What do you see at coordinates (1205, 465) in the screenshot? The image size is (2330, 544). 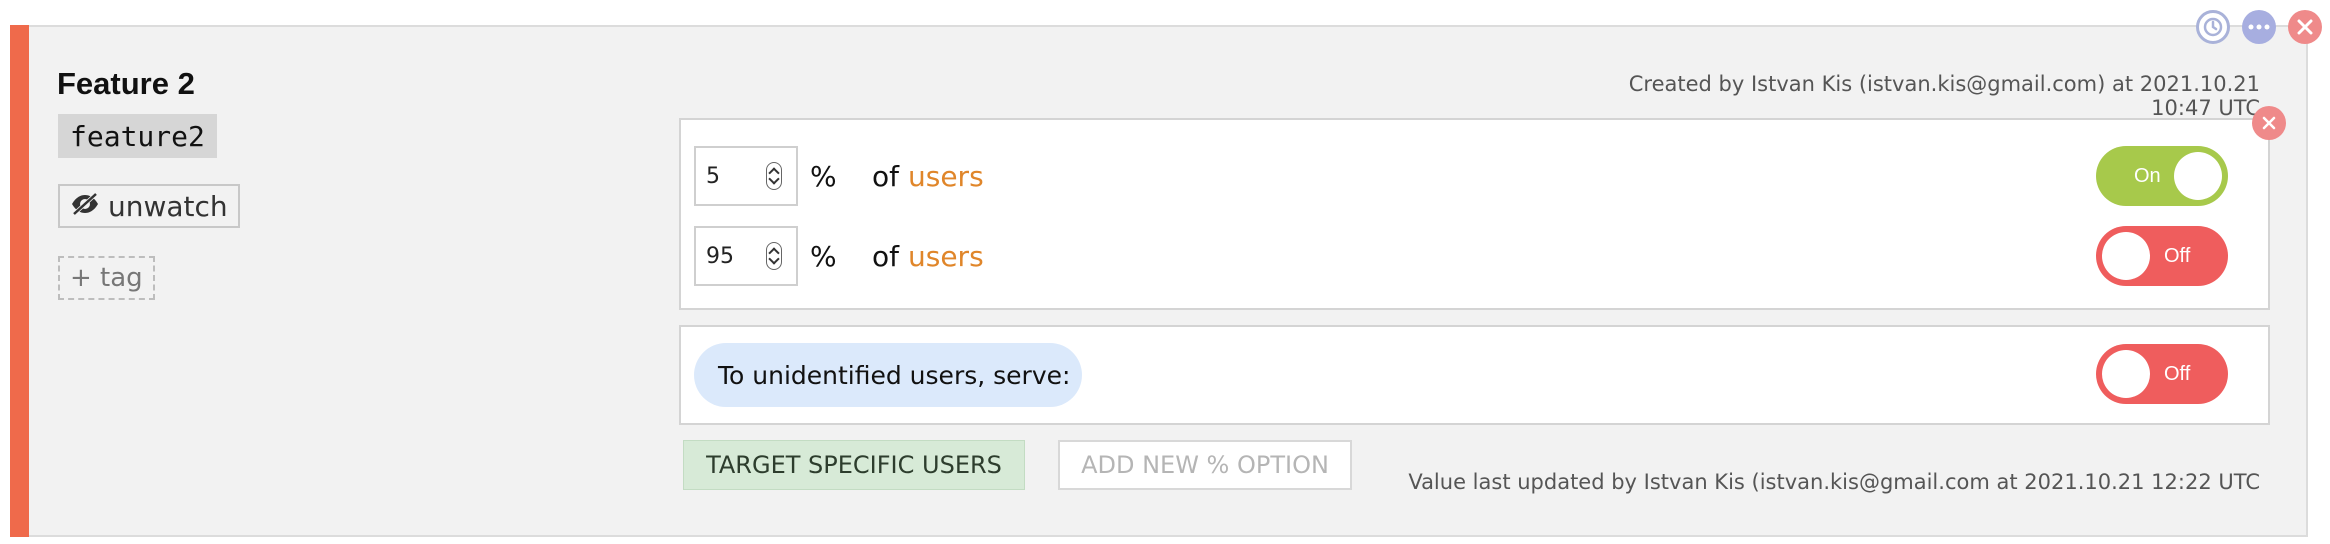 I see `add-percent-option-button: ADD NEW % OPTION` at bounding box center [1205, 465].